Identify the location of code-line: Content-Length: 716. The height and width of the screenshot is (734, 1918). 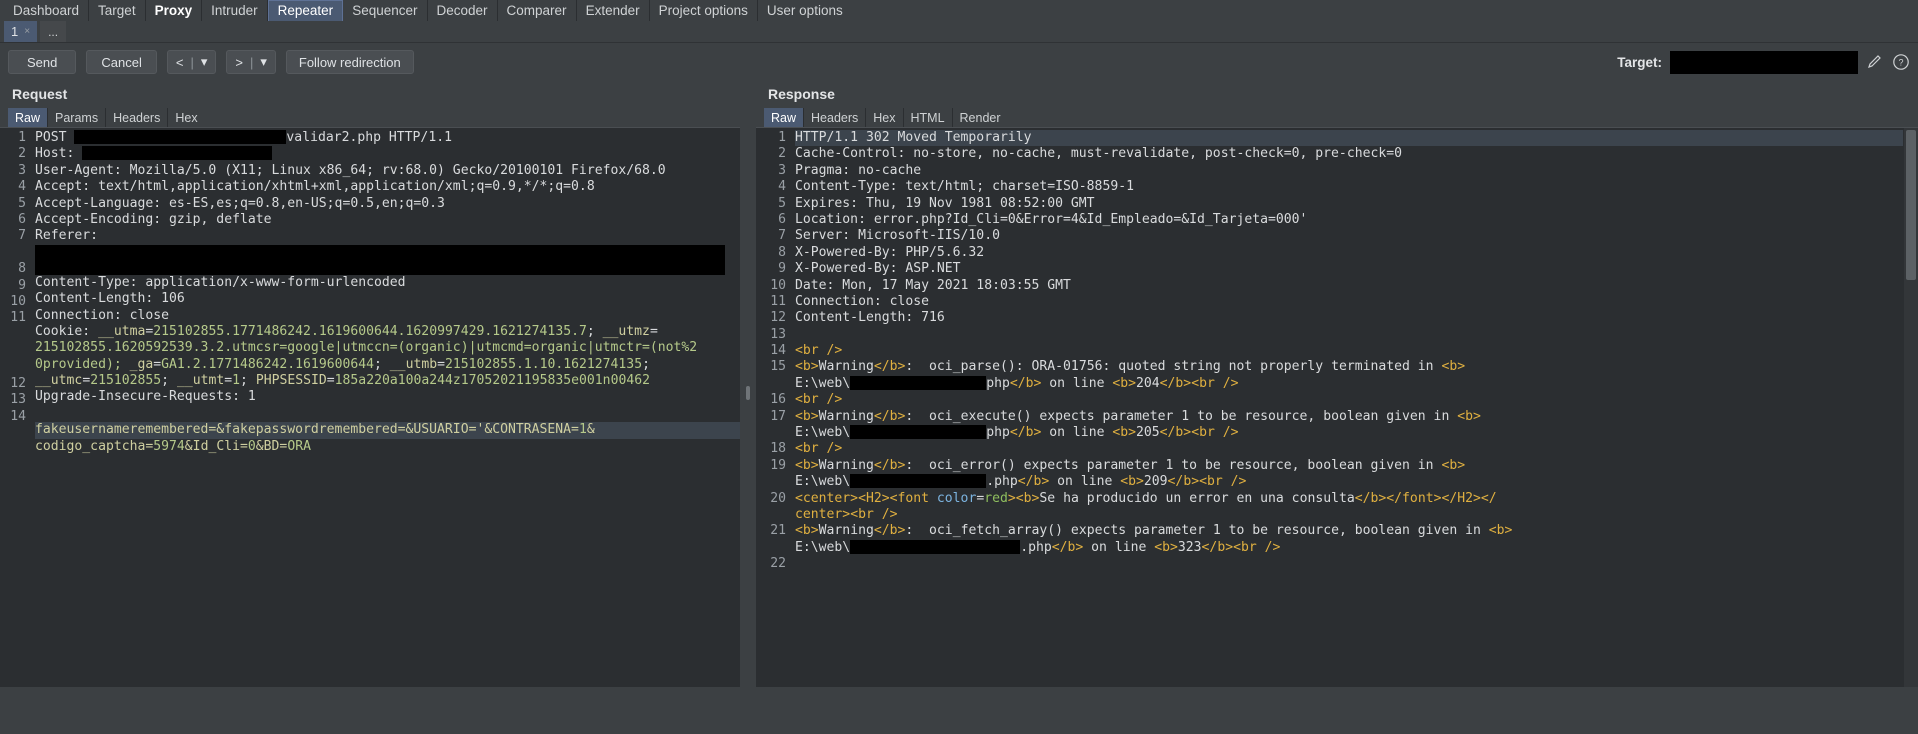
(1349, 318).